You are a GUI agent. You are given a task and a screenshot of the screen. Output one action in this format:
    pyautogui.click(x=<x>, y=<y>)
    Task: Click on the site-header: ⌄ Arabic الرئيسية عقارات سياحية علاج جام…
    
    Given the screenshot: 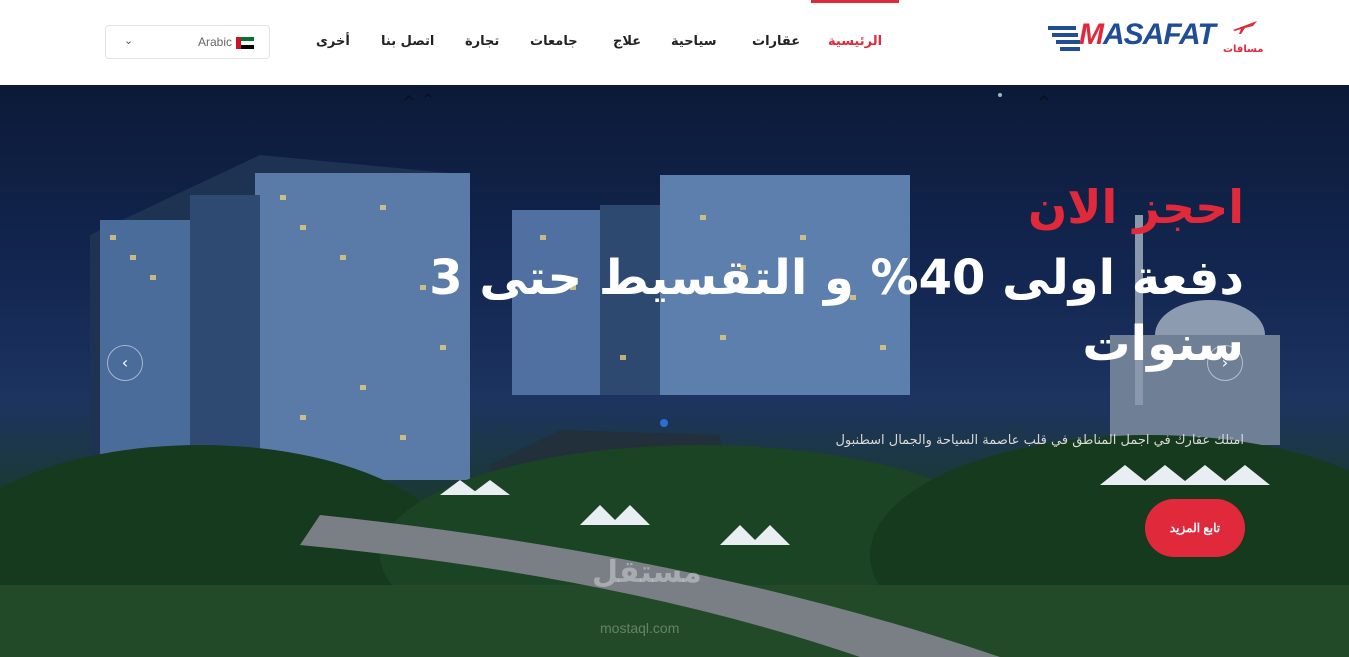 What is the action you would take?
    pyautogui.click(x=674, y=42)
    